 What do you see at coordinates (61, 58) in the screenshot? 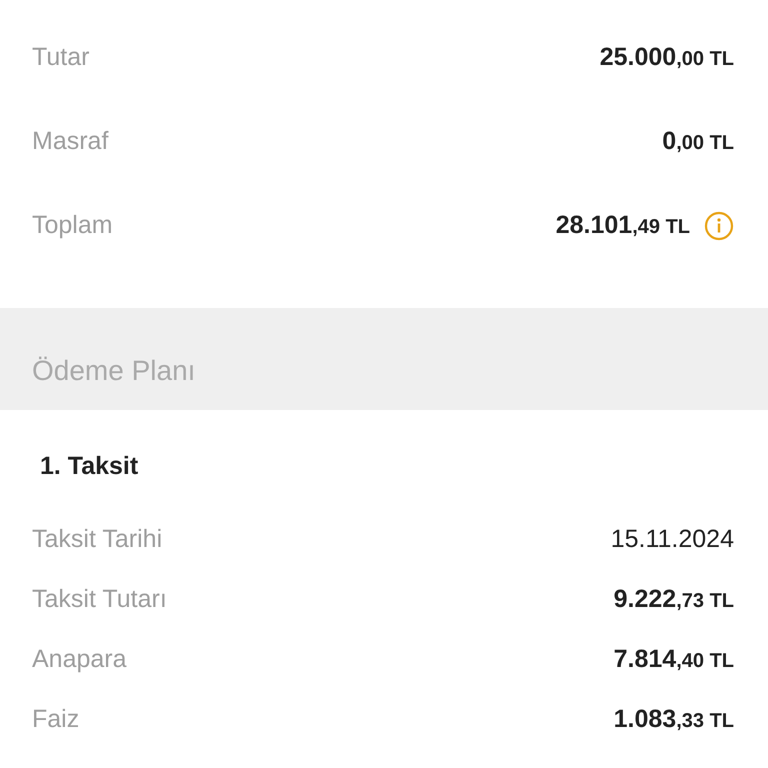
I see `row-label: Tutar` at bounding box center [61, 58].